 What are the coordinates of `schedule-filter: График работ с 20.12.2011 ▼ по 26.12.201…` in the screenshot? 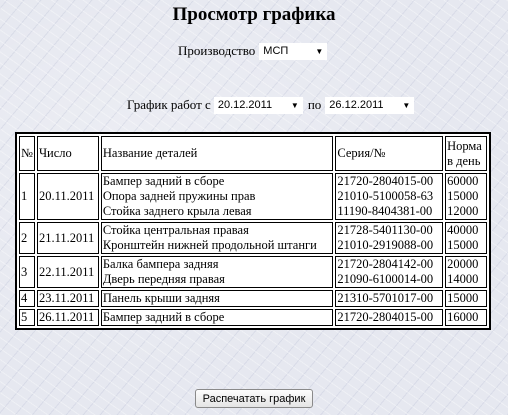 It's located at (271, 105).